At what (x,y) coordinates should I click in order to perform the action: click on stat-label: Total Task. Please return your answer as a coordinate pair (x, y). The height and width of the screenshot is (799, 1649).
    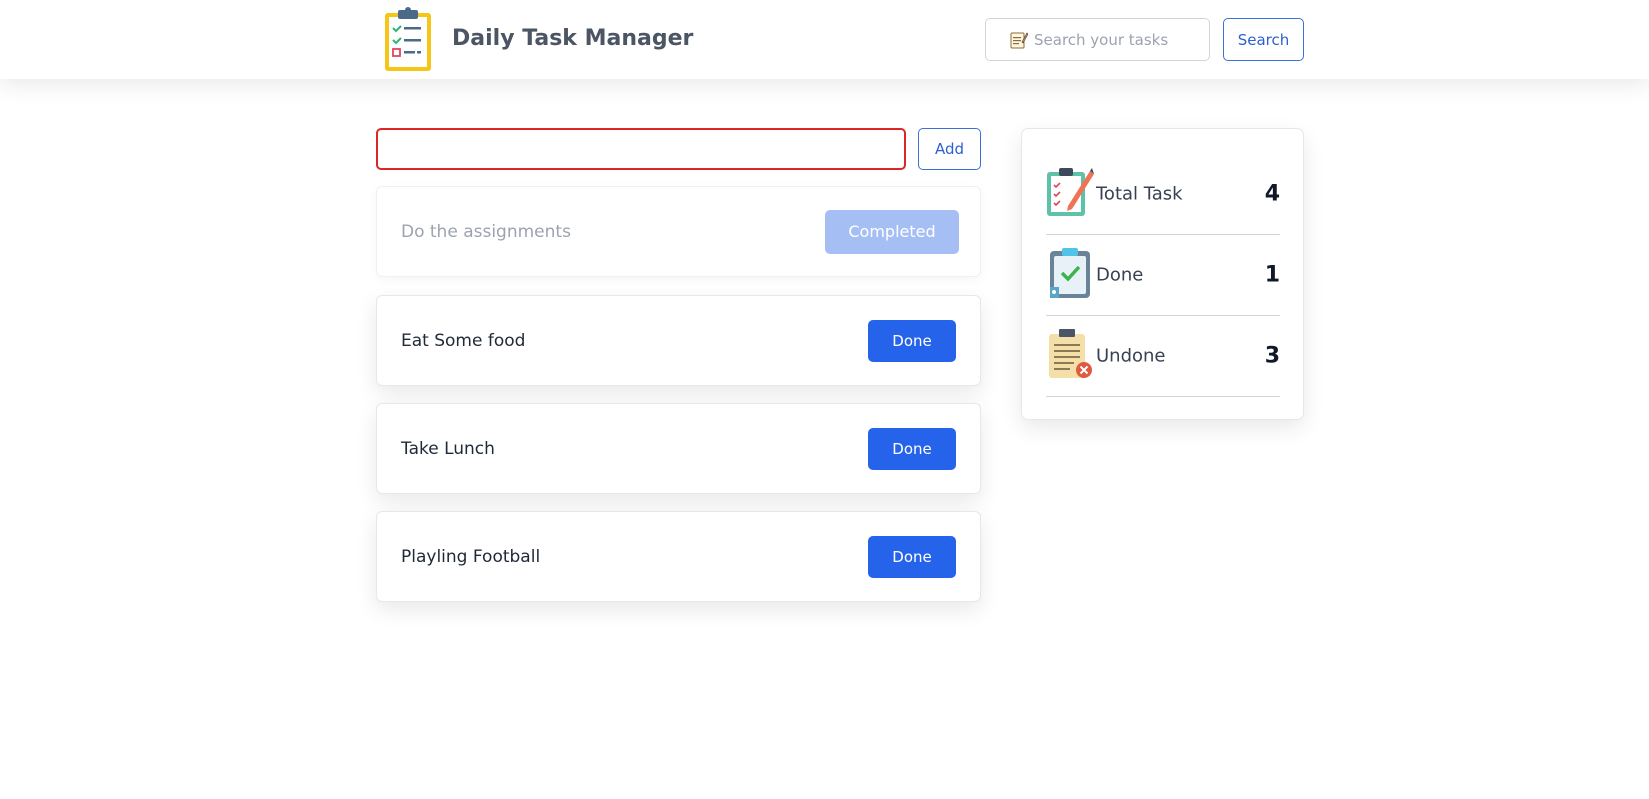
    Looking at the image, I should click on (1139, 194).